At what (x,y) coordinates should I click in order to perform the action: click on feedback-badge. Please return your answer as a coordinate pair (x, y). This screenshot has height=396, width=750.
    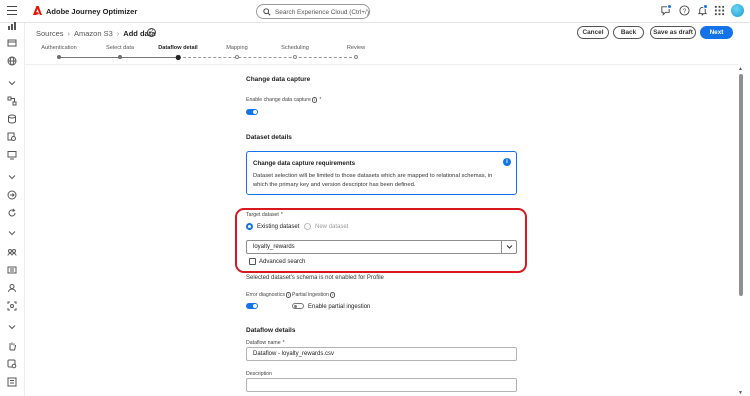
    Looking at the image, I should click on (669, 6).